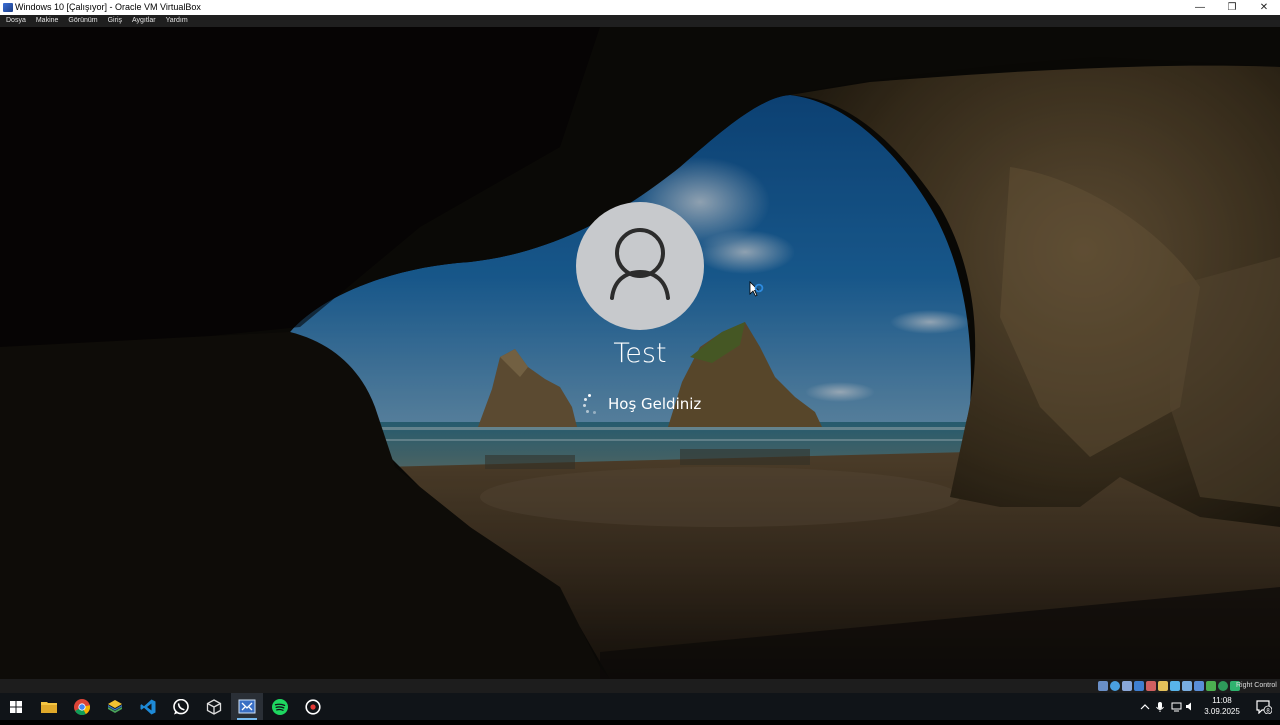  Describe the element at coordinates (590, 404) in the screenshot. I see `spinner-icon` at that location.